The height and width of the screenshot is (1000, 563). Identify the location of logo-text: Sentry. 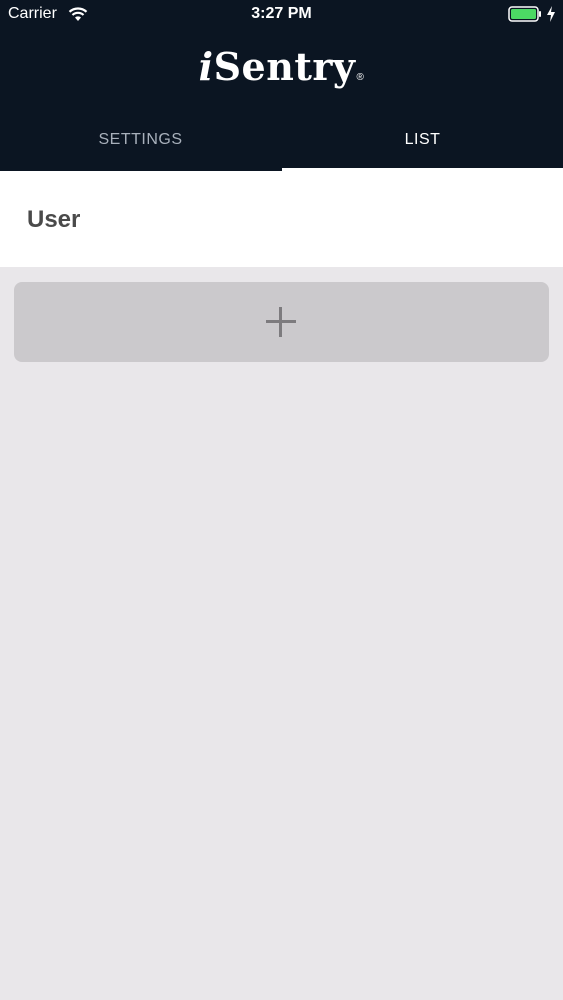
(284, 66).